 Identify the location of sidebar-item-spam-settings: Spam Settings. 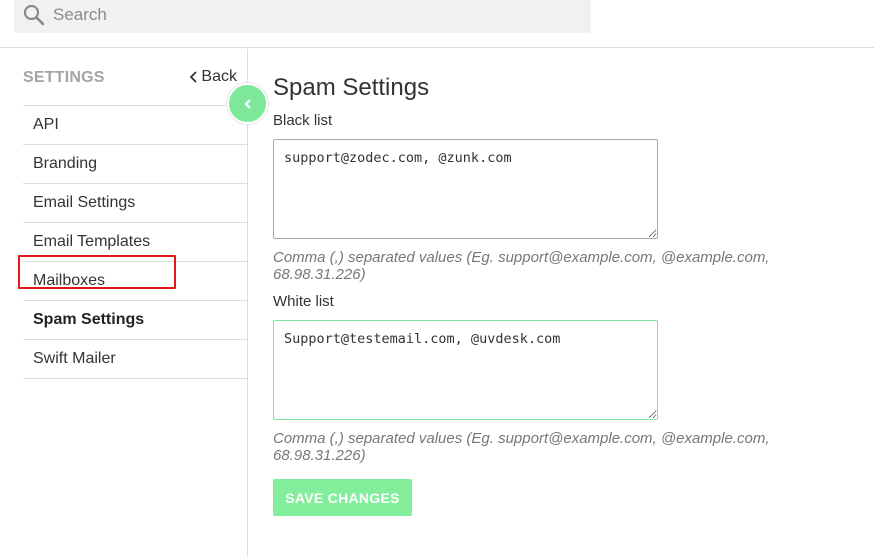
(135, 320).